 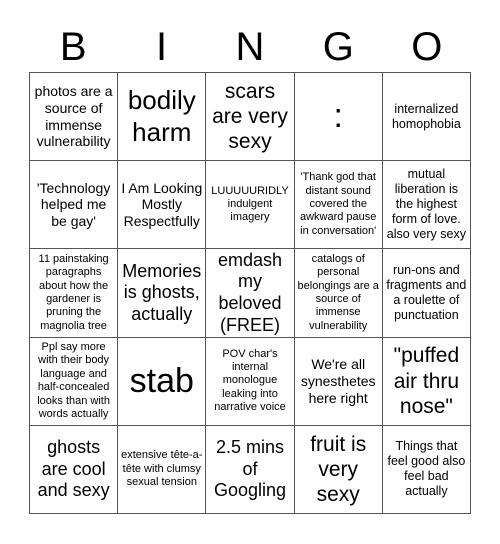 I want to click on cell-text: emdash my beloved (FREE), so click(x=250, y=292).